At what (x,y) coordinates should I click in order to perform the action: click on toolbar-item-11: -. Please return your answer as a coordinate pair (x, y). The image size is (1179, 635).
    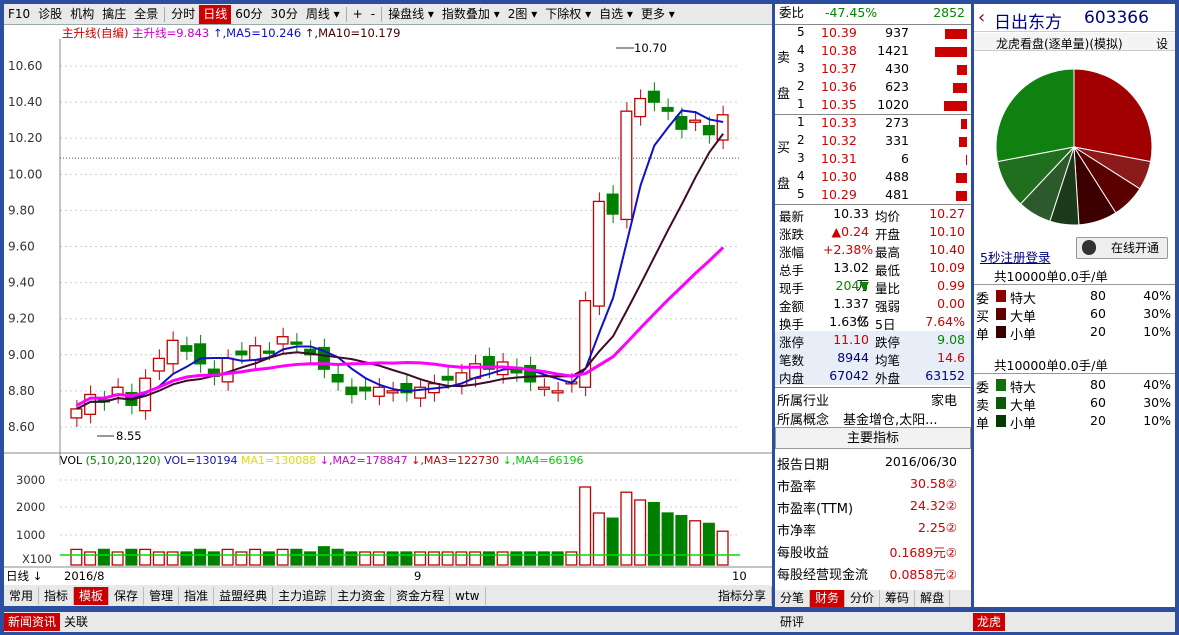
    Looking at the image, I should click on (373, 14).